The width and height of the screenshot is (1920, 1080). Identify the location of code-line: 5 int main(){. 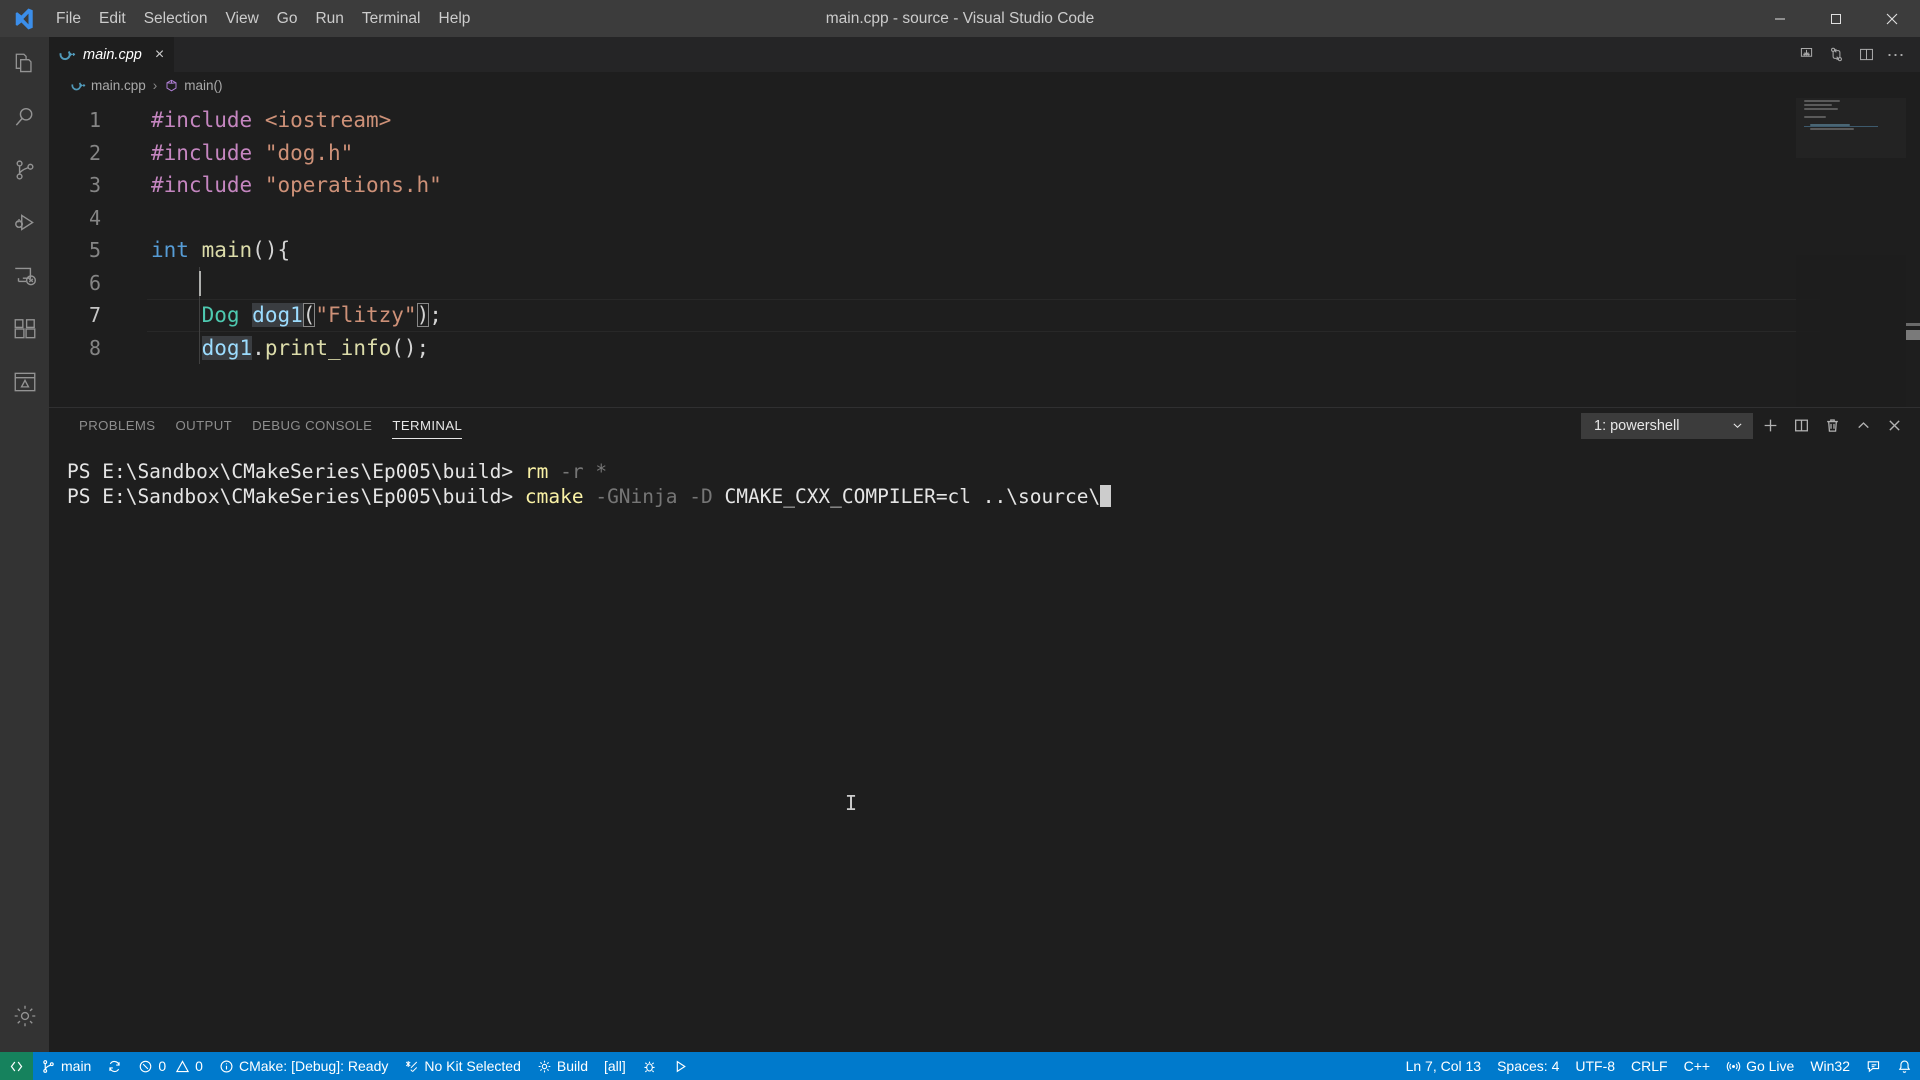
(984, 250).